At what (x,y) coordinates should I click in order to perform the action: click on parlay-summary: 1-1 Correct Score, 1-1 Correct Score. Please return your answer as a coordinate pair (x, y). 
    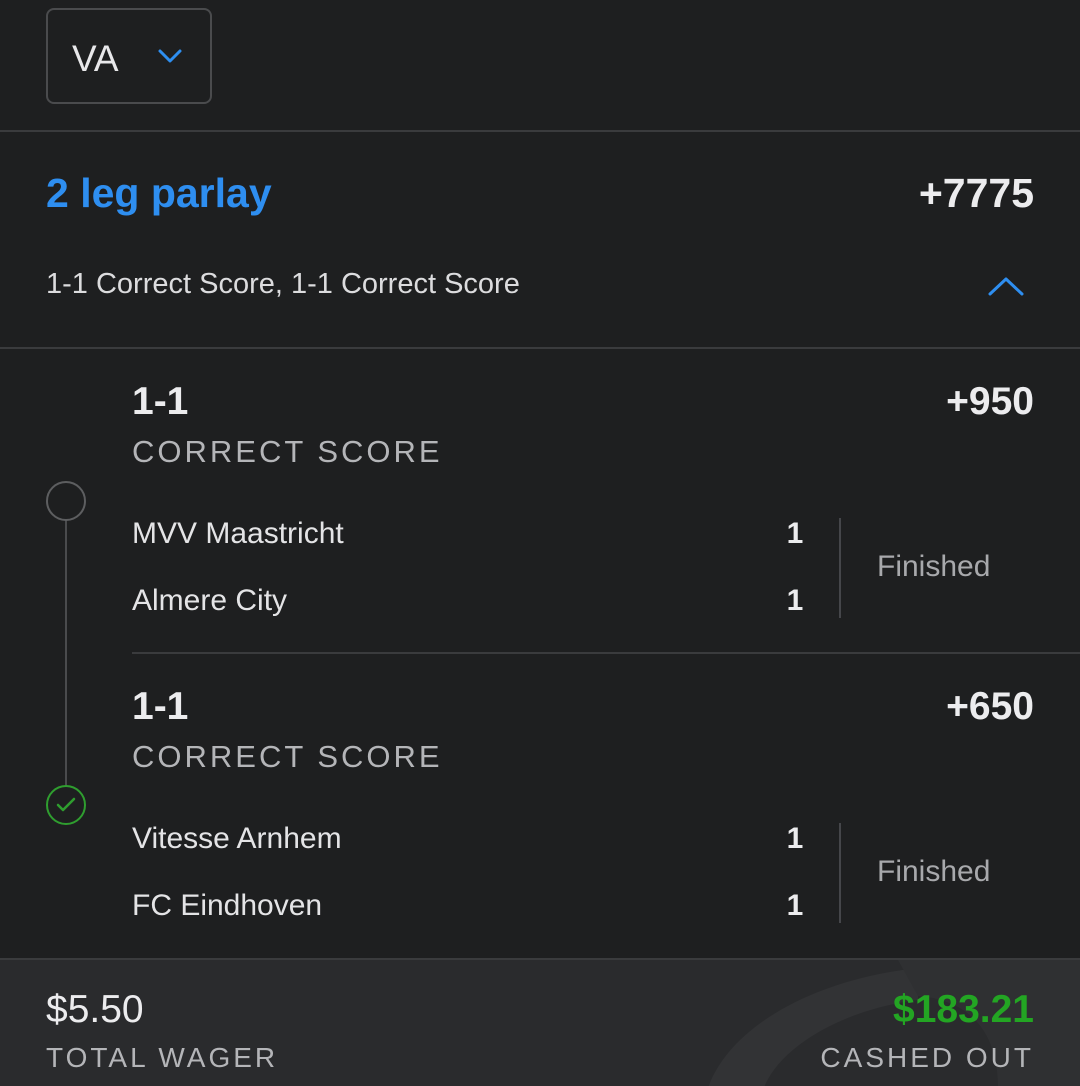
    Looking at the image, I should click on (283, 284).